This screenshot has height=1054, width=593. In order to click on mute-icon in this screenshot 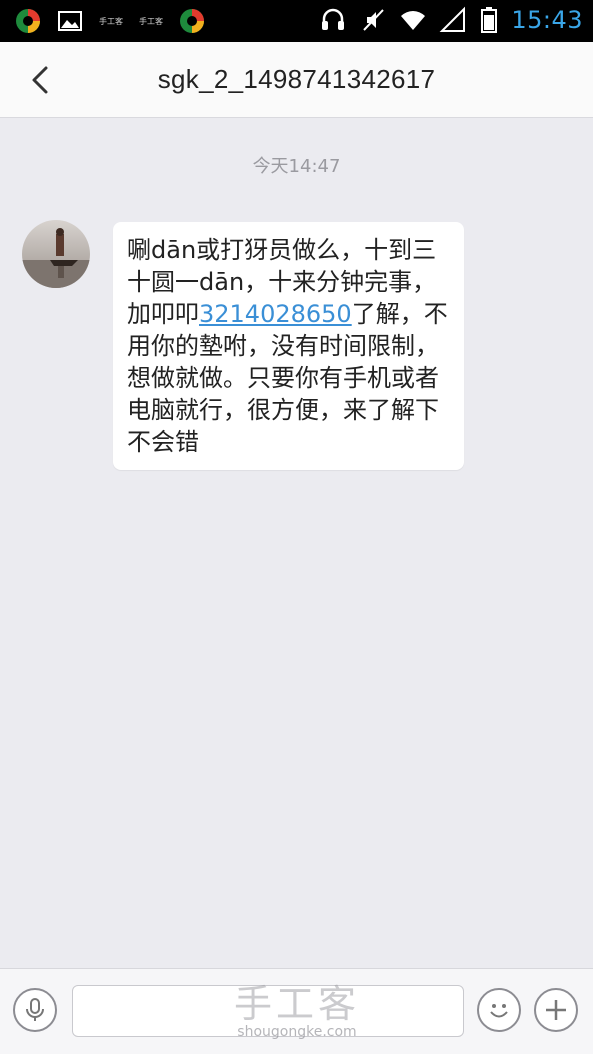, I will do `click(374, 20)`.